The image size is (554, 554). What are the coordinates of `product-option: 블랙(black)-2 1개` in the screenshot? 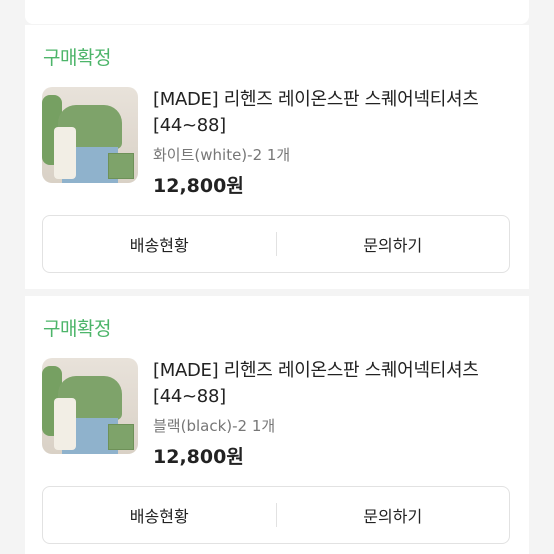 It's located at (214, 426).